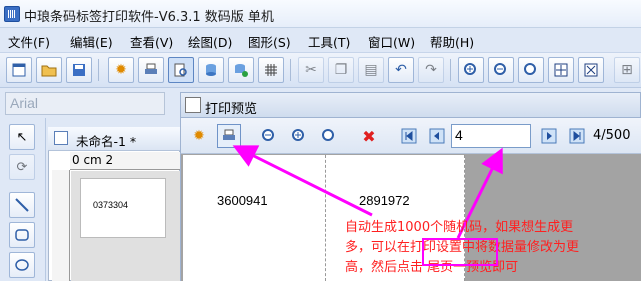 The image size is (641, 281). I want to click on arrow-to-print-settings, so click(302, 181).